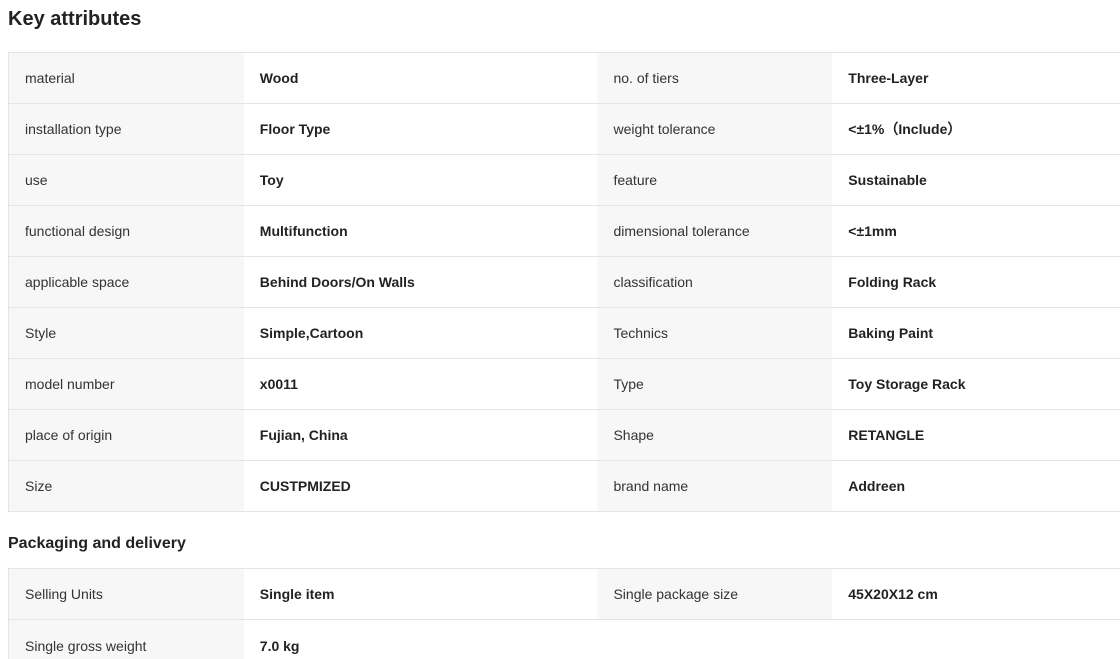  Describe the element at coordinates (715, 384) in the screenshot. I see `attribute-label: Type` at that location.